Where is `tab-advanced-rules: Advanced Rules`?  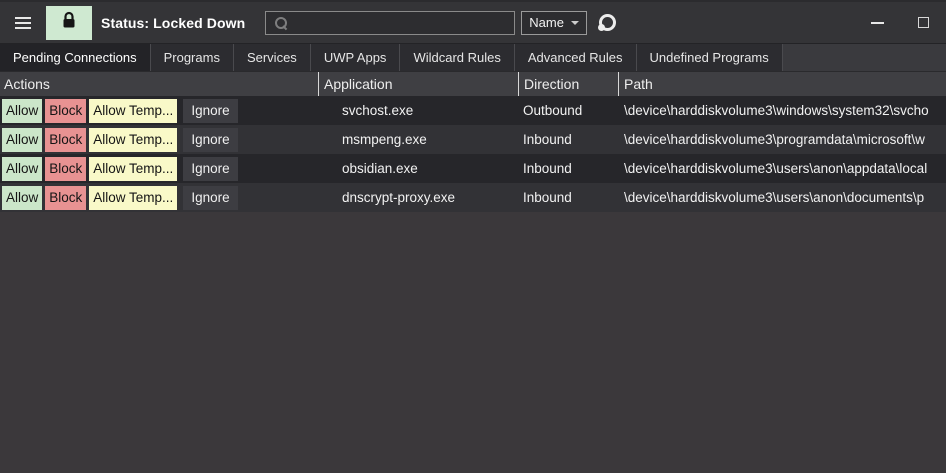
tab-advanced-rules: Advanced Rules is located at coordinates (575, 57).